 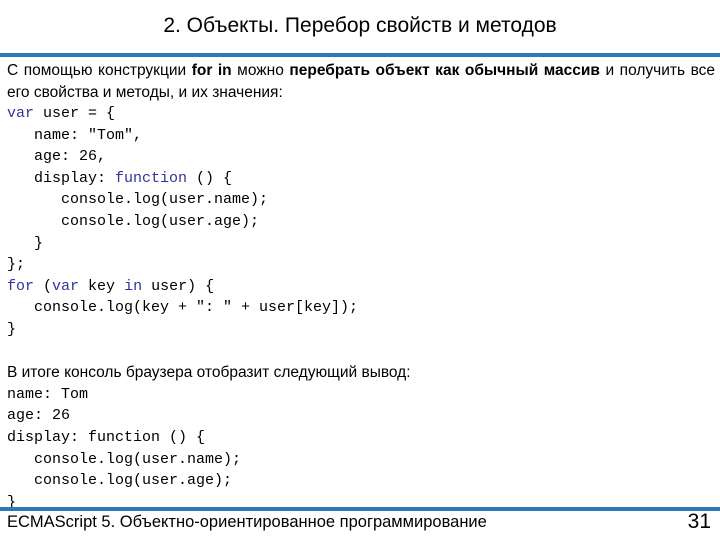 I want to click on output-line: display: function () {, so click(x=106, y=437).